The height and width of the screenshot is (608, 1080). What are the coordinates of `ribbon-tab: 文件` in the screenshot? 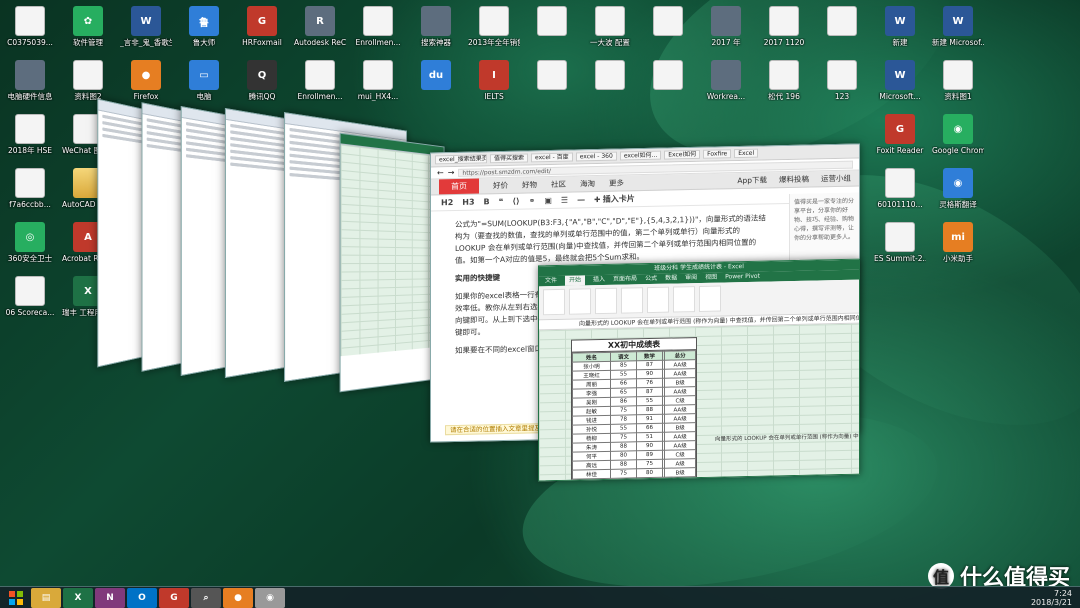 It's located at (551, 281).